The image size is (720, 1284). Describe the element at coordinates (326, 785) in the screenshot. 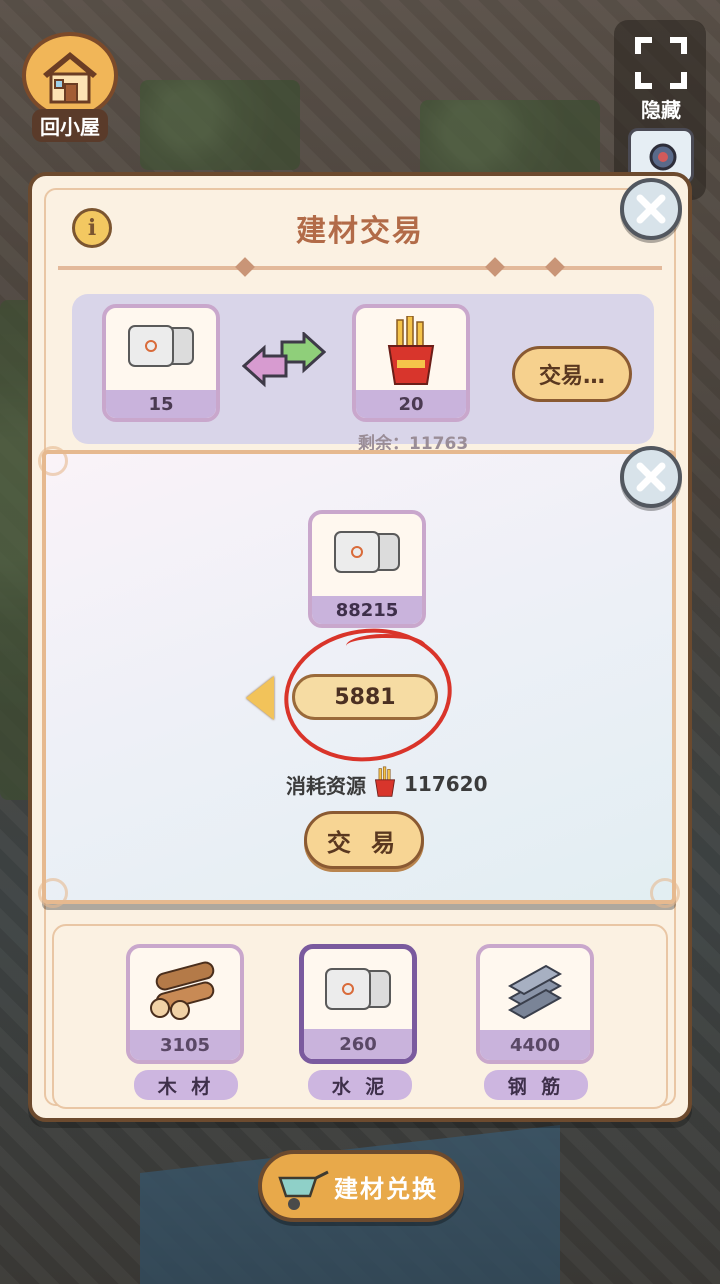

I see `cost-label: 消耗资源` at that location.